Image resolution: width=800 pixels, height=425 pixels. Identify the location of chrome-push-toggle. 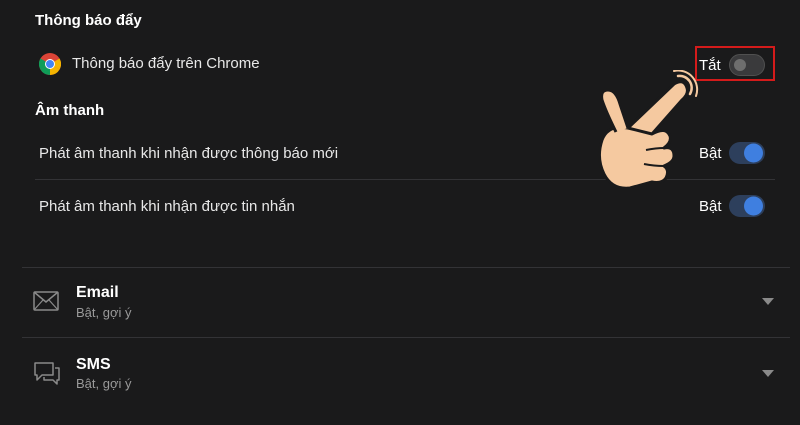
(747, 65).